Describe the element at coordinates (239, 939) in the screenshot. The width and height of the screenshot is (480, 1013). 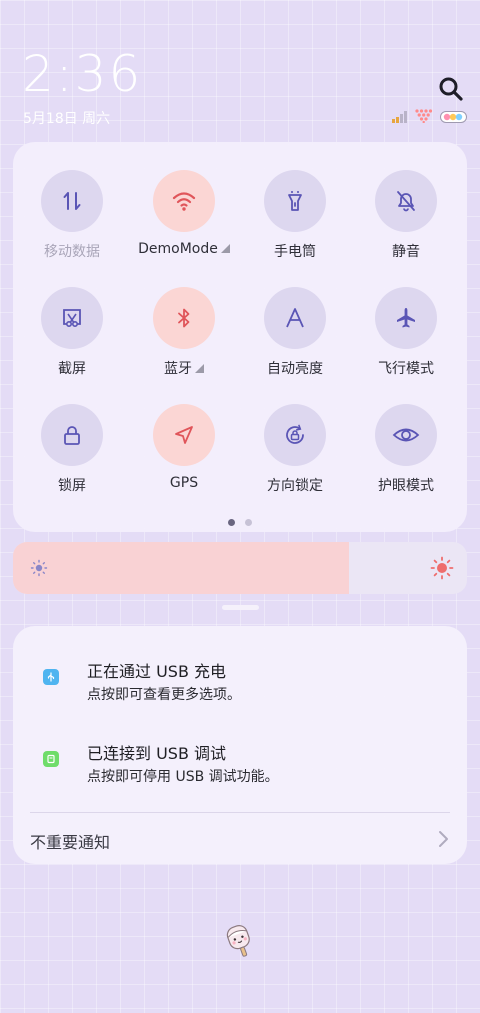
I see `ice-cream-mascot-icon` at that location.